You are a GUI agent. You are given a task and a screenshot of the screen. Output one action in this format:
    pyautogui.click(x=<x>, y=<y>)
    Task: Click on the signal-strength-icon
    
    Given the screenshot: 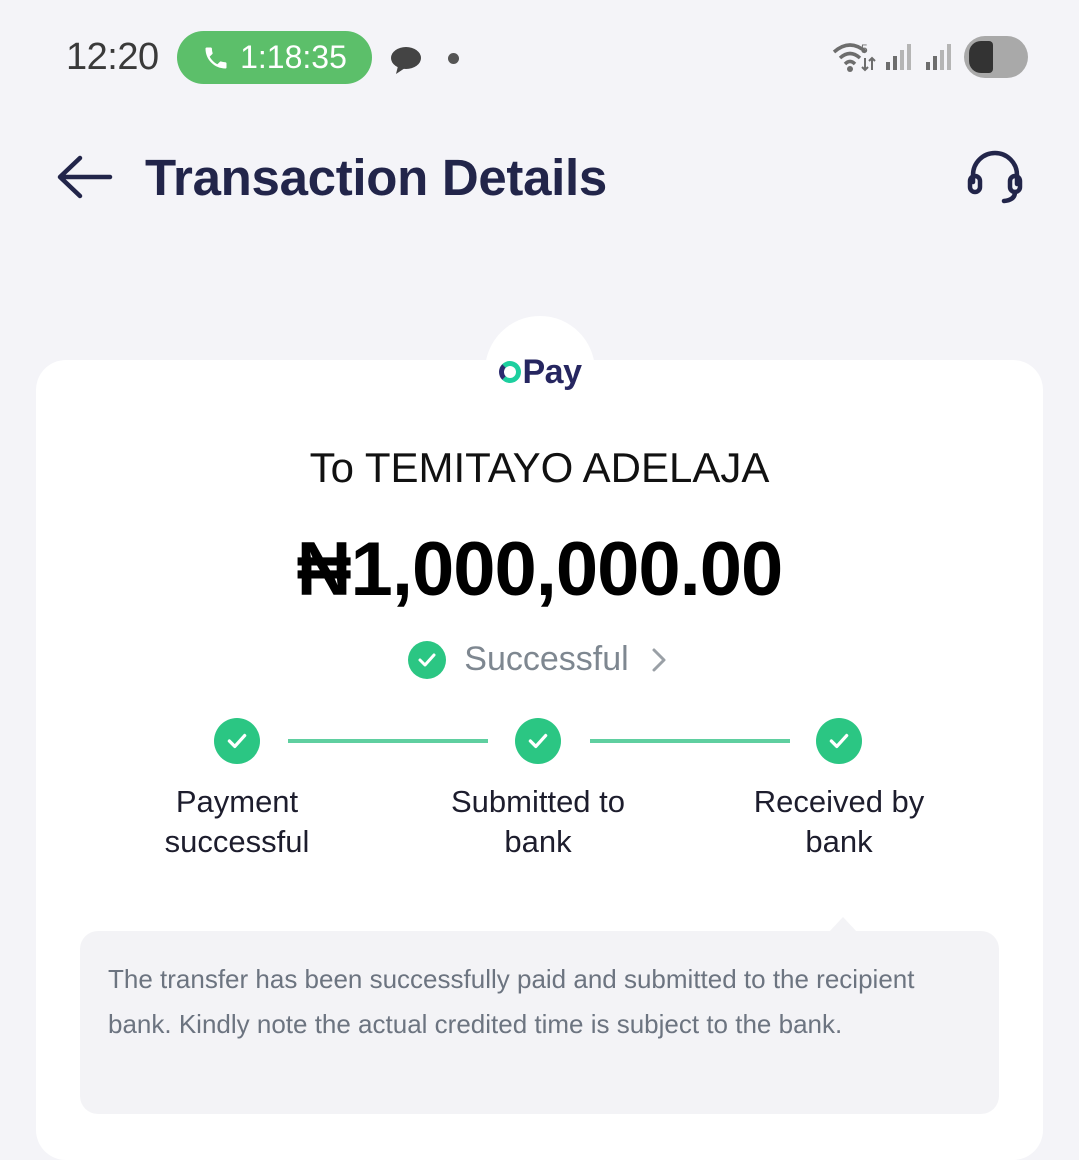 What is the action you would take?
    pyautogui.click(x=898, y=57)
    